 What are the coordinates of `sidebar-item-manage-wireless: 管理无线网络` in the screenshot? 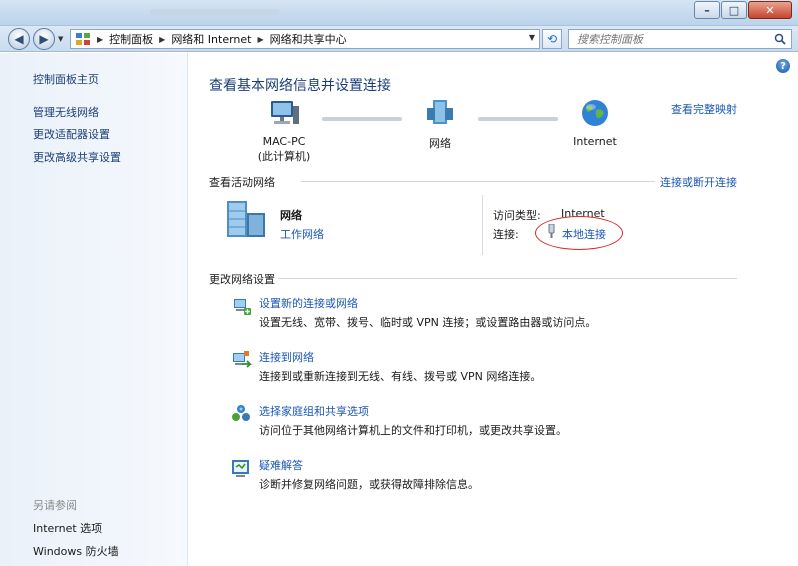 It's located at (66, 112).